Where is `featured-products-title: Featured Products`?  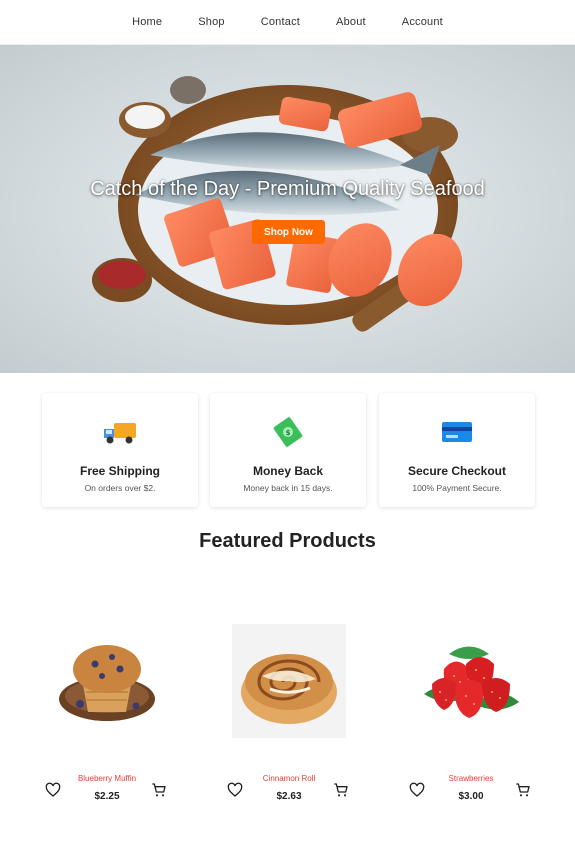
featured-products-title: Featured Products is located at coordinates (287, 541).